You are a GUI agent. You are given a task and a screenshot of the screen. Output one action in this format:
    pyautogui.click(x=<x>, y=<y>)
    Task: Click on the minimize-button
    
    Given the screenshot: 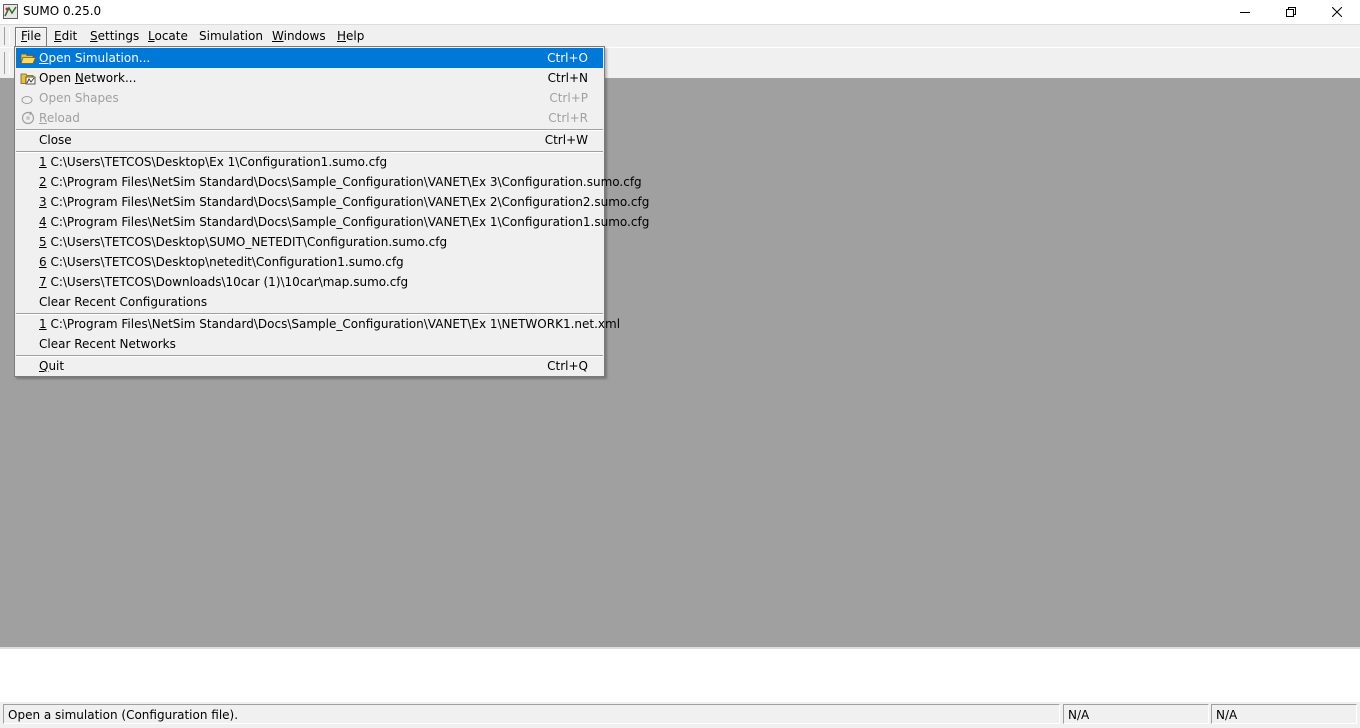 What is the action you would take?
    pyautogui.click(x=1245, y=12)
    